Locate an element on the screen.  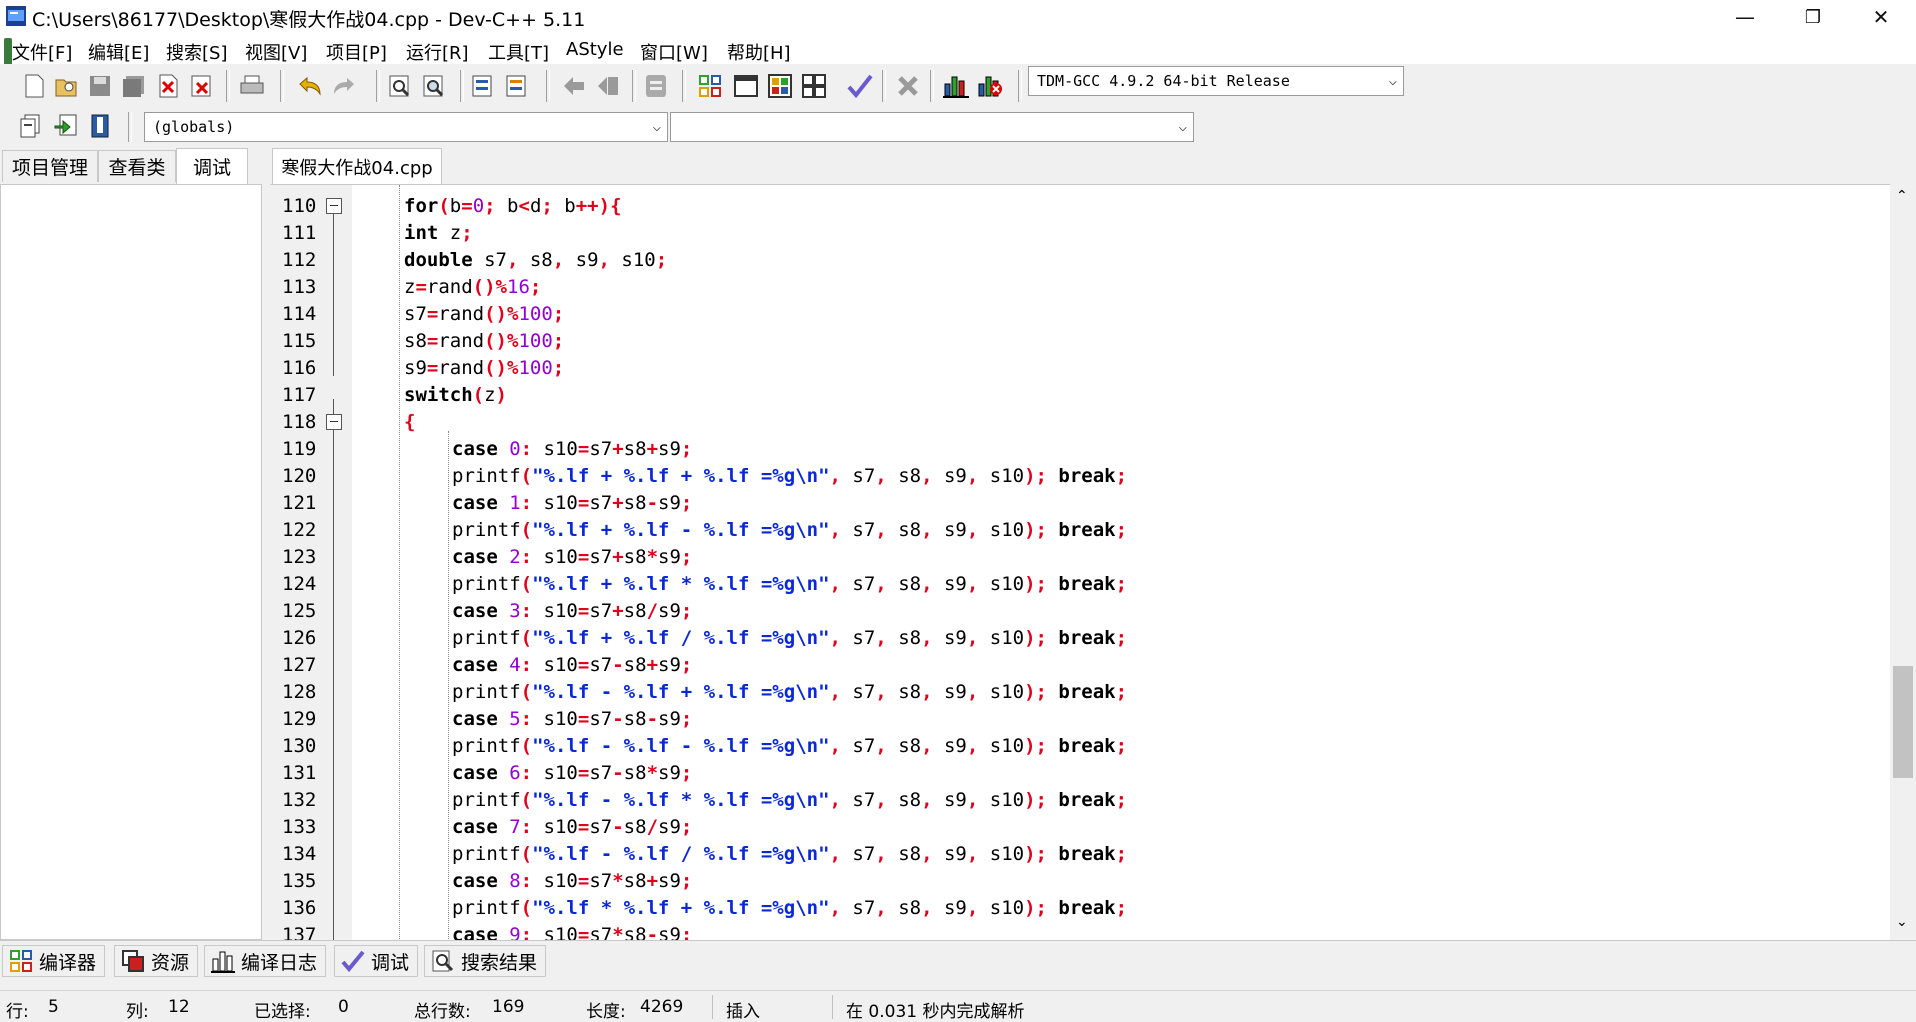
syntax-check-button is located at coordinates (860, 86).